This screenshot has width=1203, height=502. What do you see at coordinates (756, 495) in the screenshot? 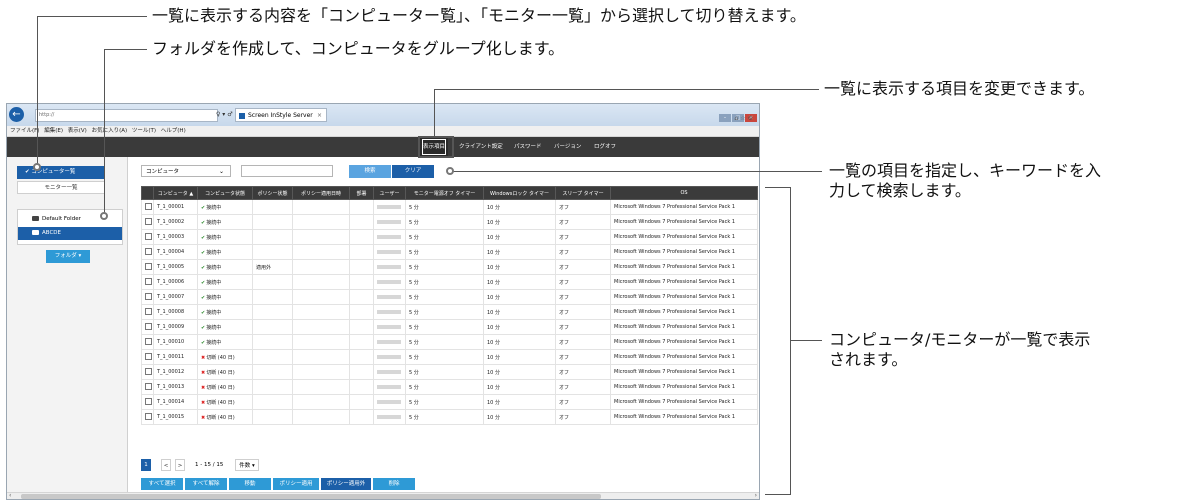
I see `scroll-right-icon: ›` at bounding box center [756, 495].